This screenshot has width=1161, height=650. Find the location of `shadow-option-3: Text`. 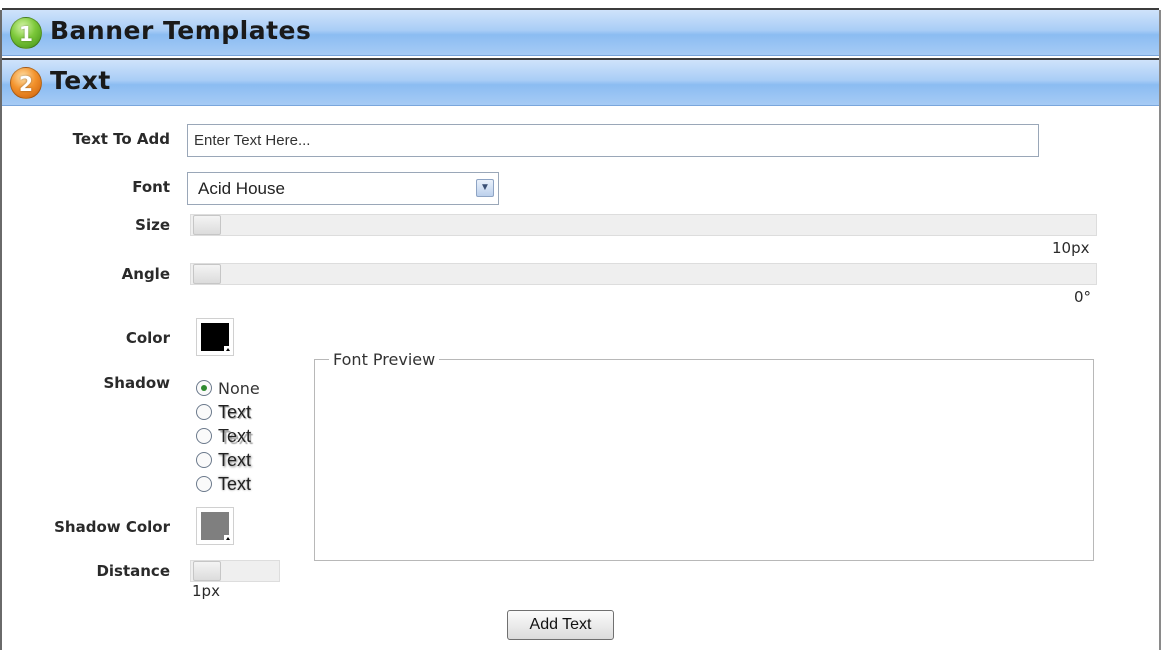

shadow-option-3: Text is located at coordinates (223, 460).